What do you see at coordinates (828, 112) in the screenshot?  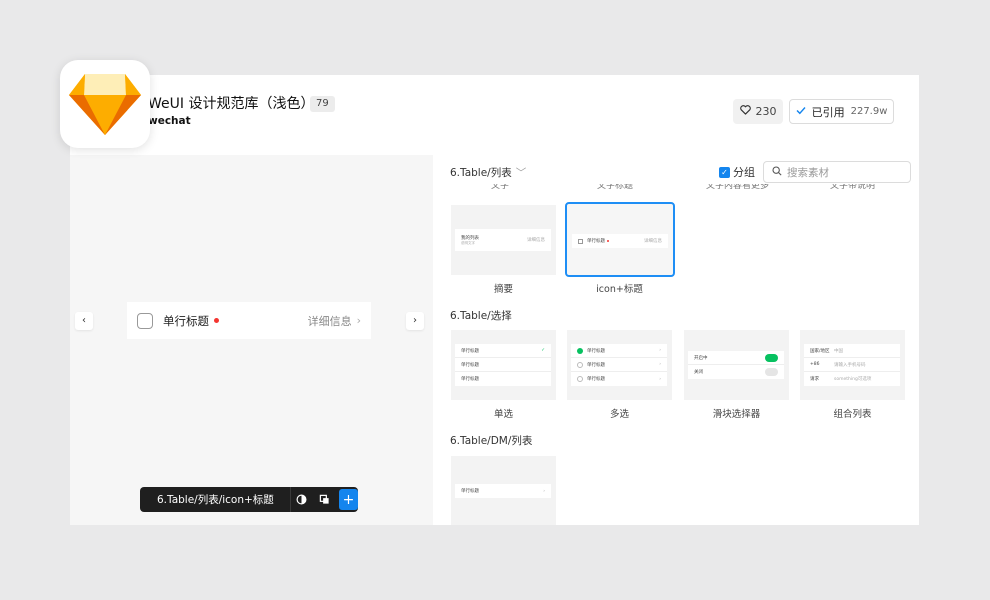 I see `cited-label: 已引用` at bounding box center [828, 112].